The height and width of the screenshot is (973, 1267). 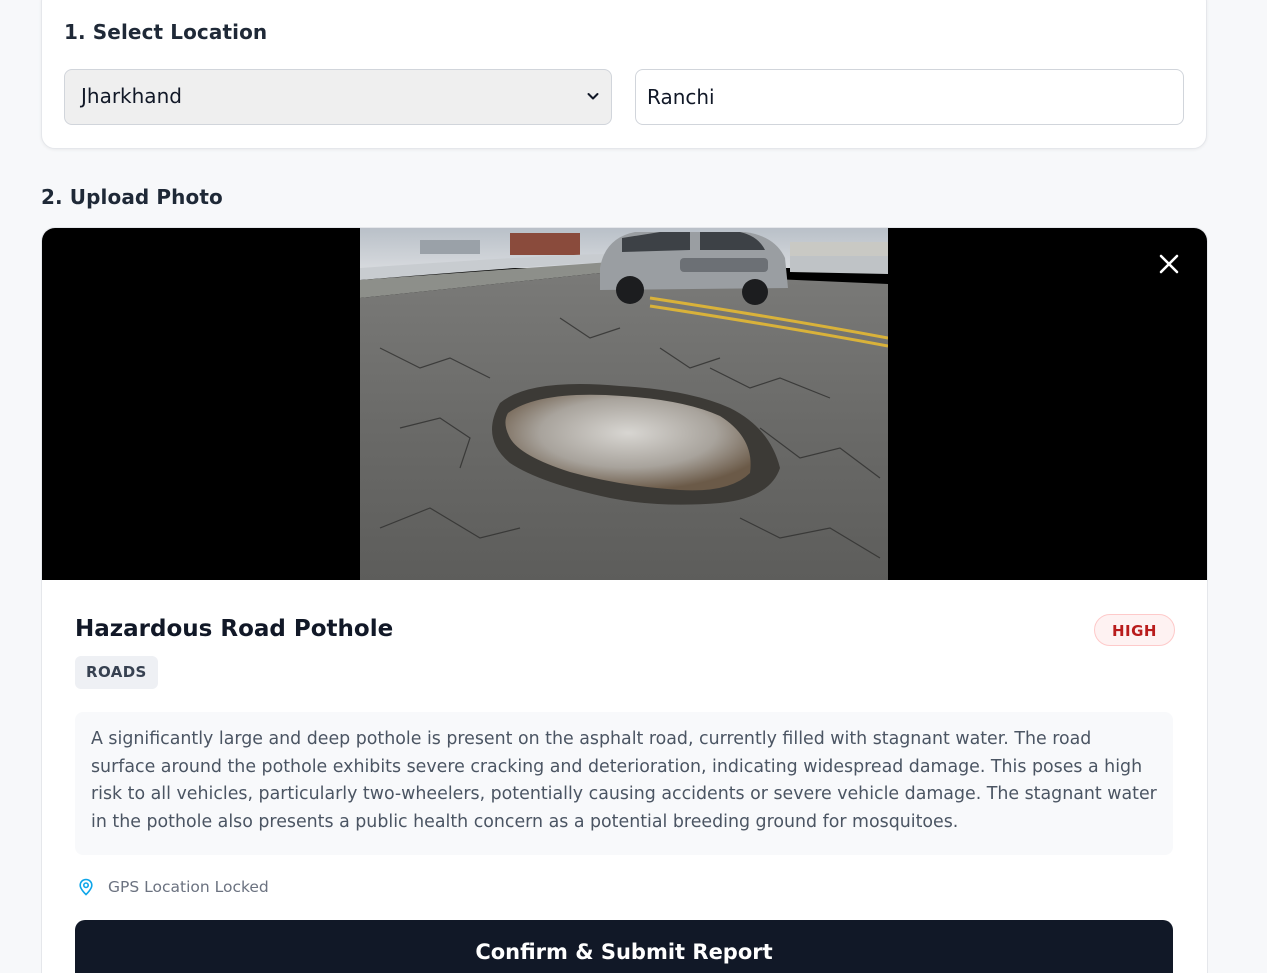 I want to click on select-location-heading: 1. Select Location, so click(x=166, y=32).